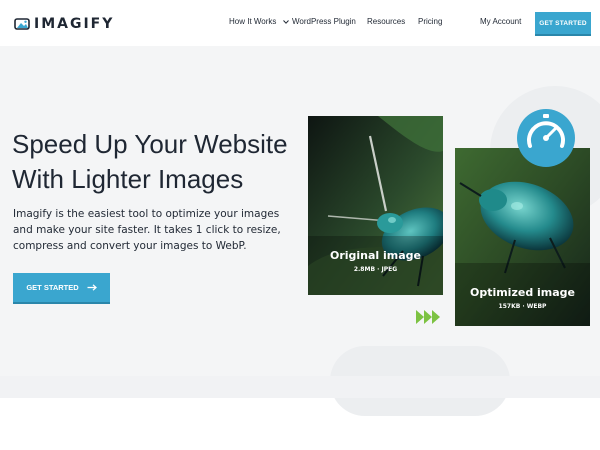  I want to click on original-image-card: Original image 2.8MB · JPEG, so click(375, 205).